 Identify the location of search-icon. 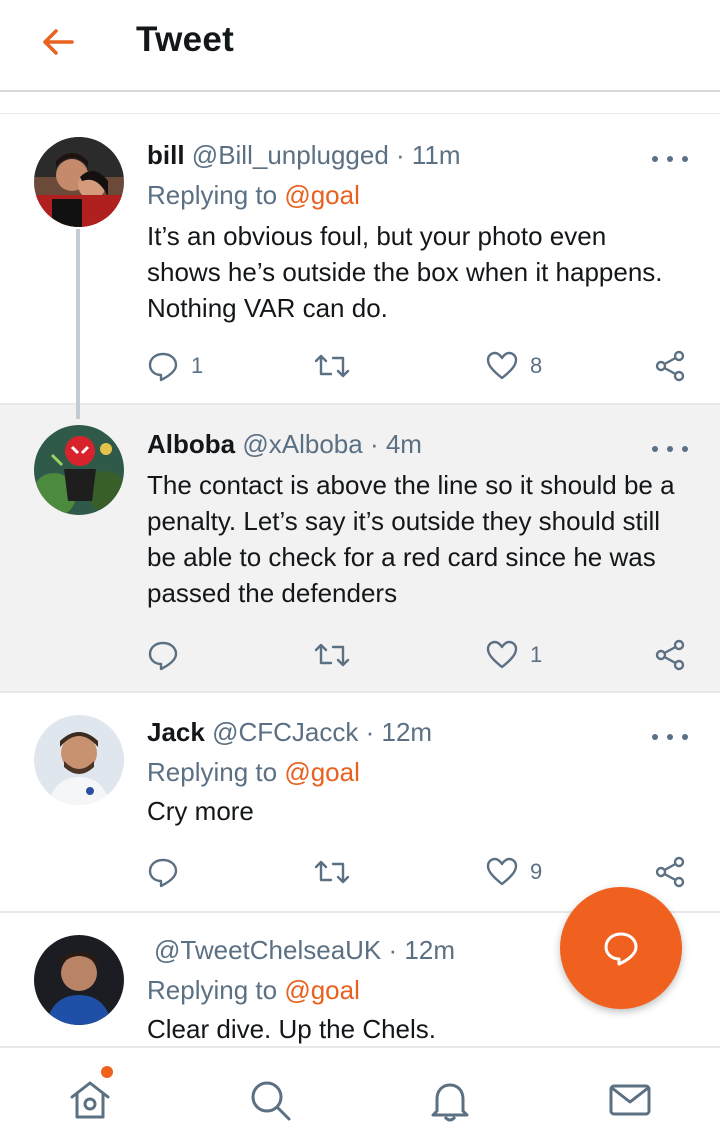
(271, 1101).